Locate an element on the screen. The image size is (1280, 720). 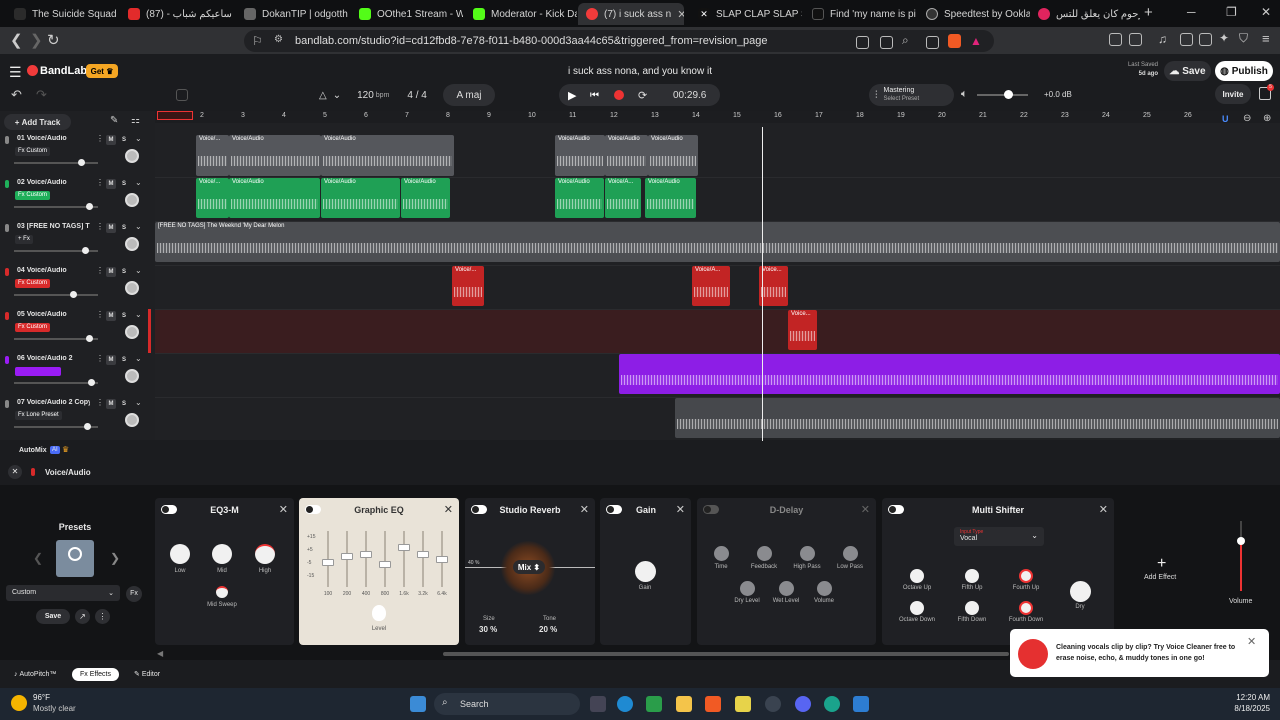
more-icon: ⋮ is located at coordinates (102, 616).